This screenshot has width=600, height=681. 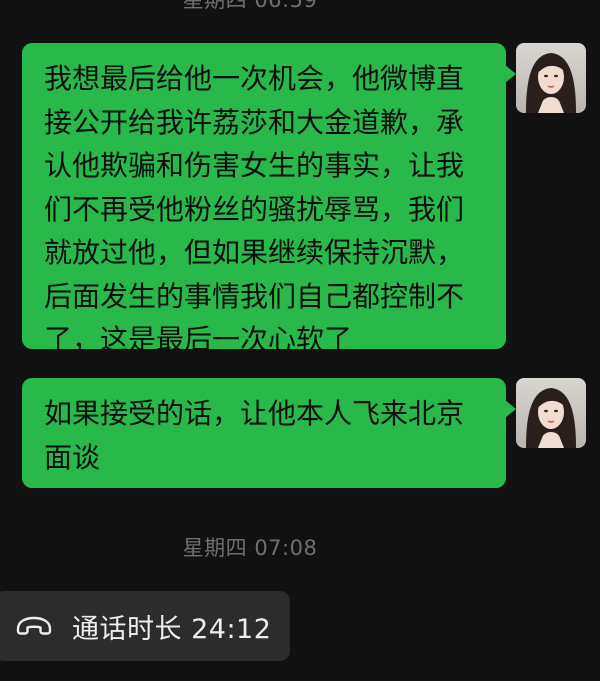 What do you see at coordinates (172, 629) in the screenshot?
I see `call-duration-label: 通话时长 24:12` at bounding box center [172, 629].